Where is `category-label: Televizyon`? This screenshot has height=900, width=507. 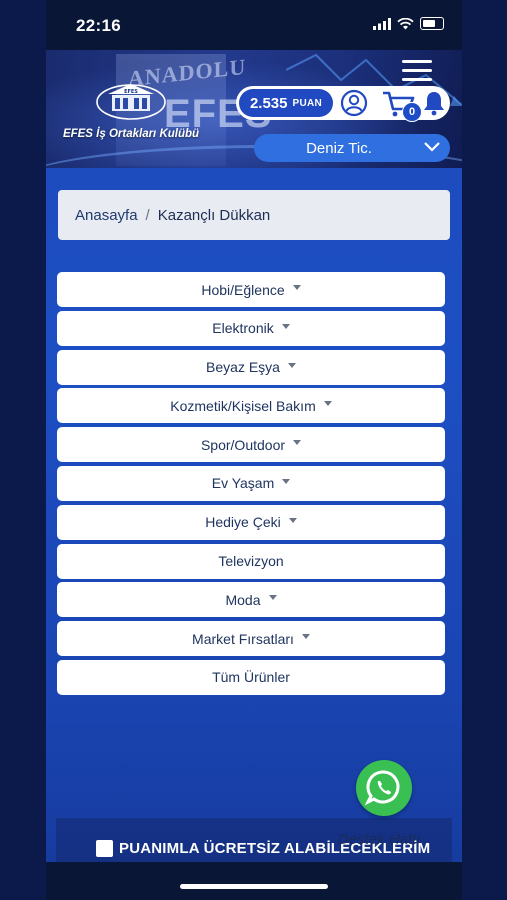
category-label: Televizyon is located at coordinates (251, 561).